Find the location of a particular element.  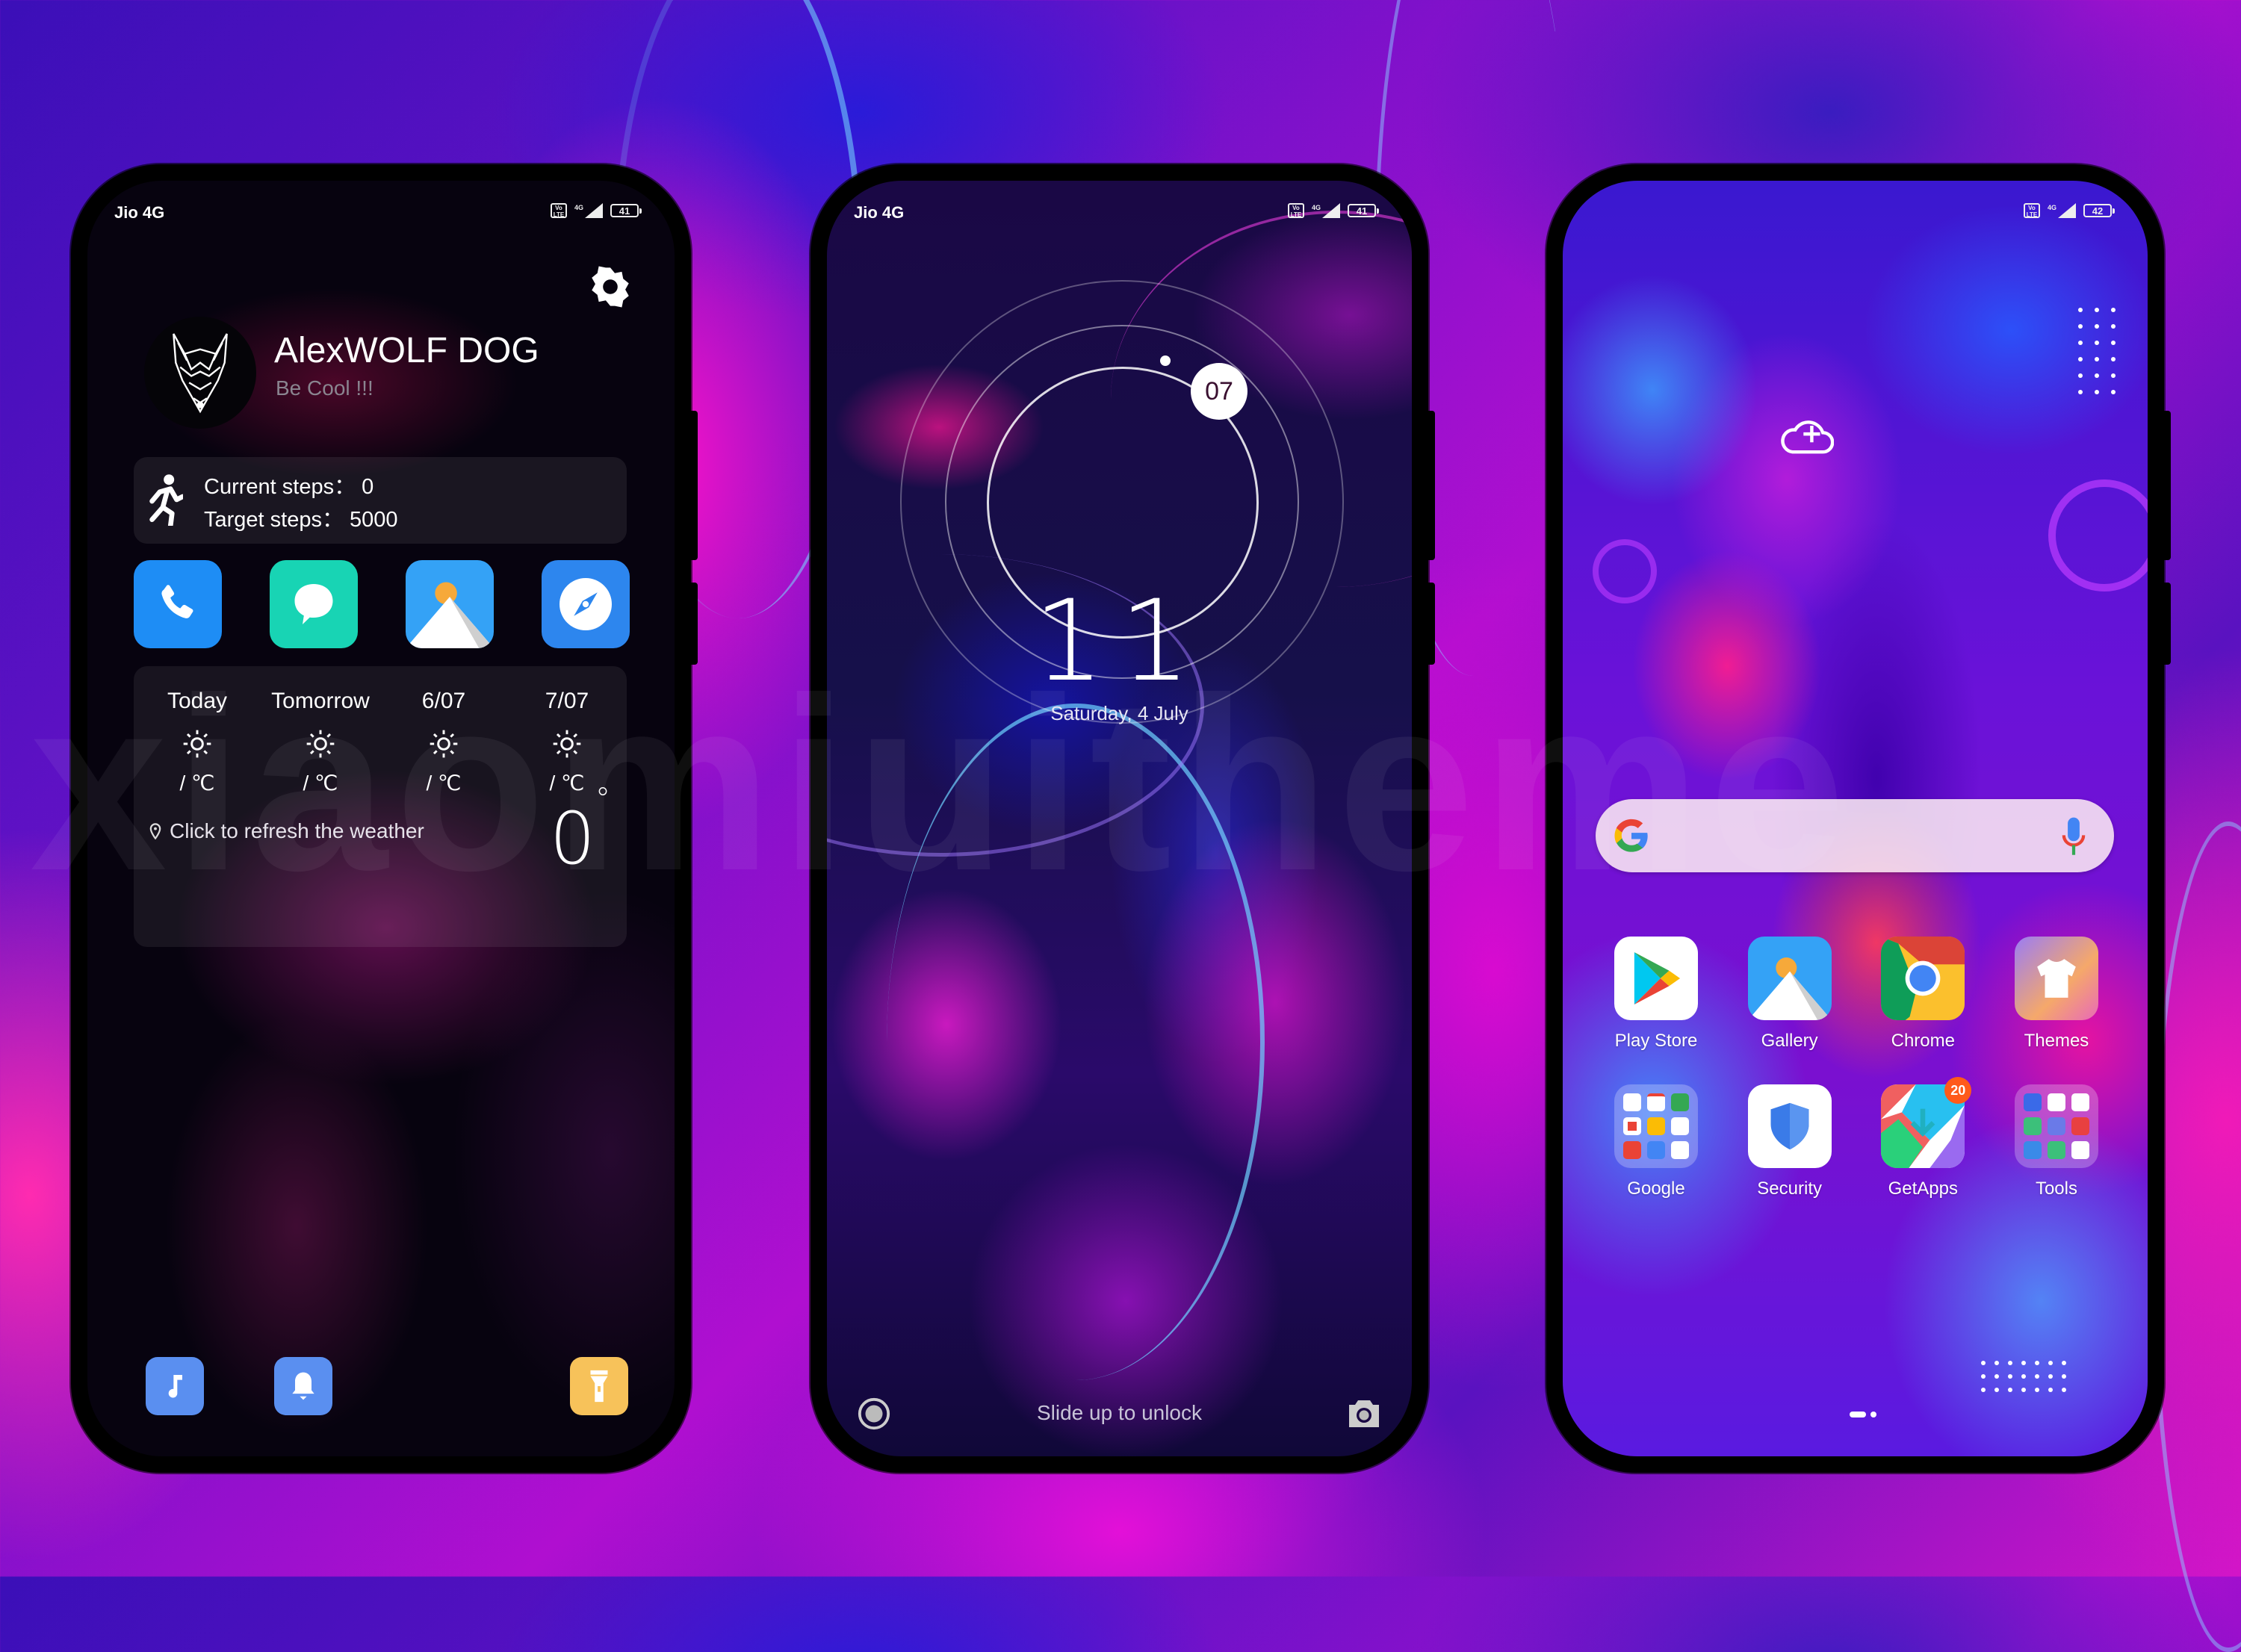

minute-indicator-dot is located at coordinates (1165, 360).